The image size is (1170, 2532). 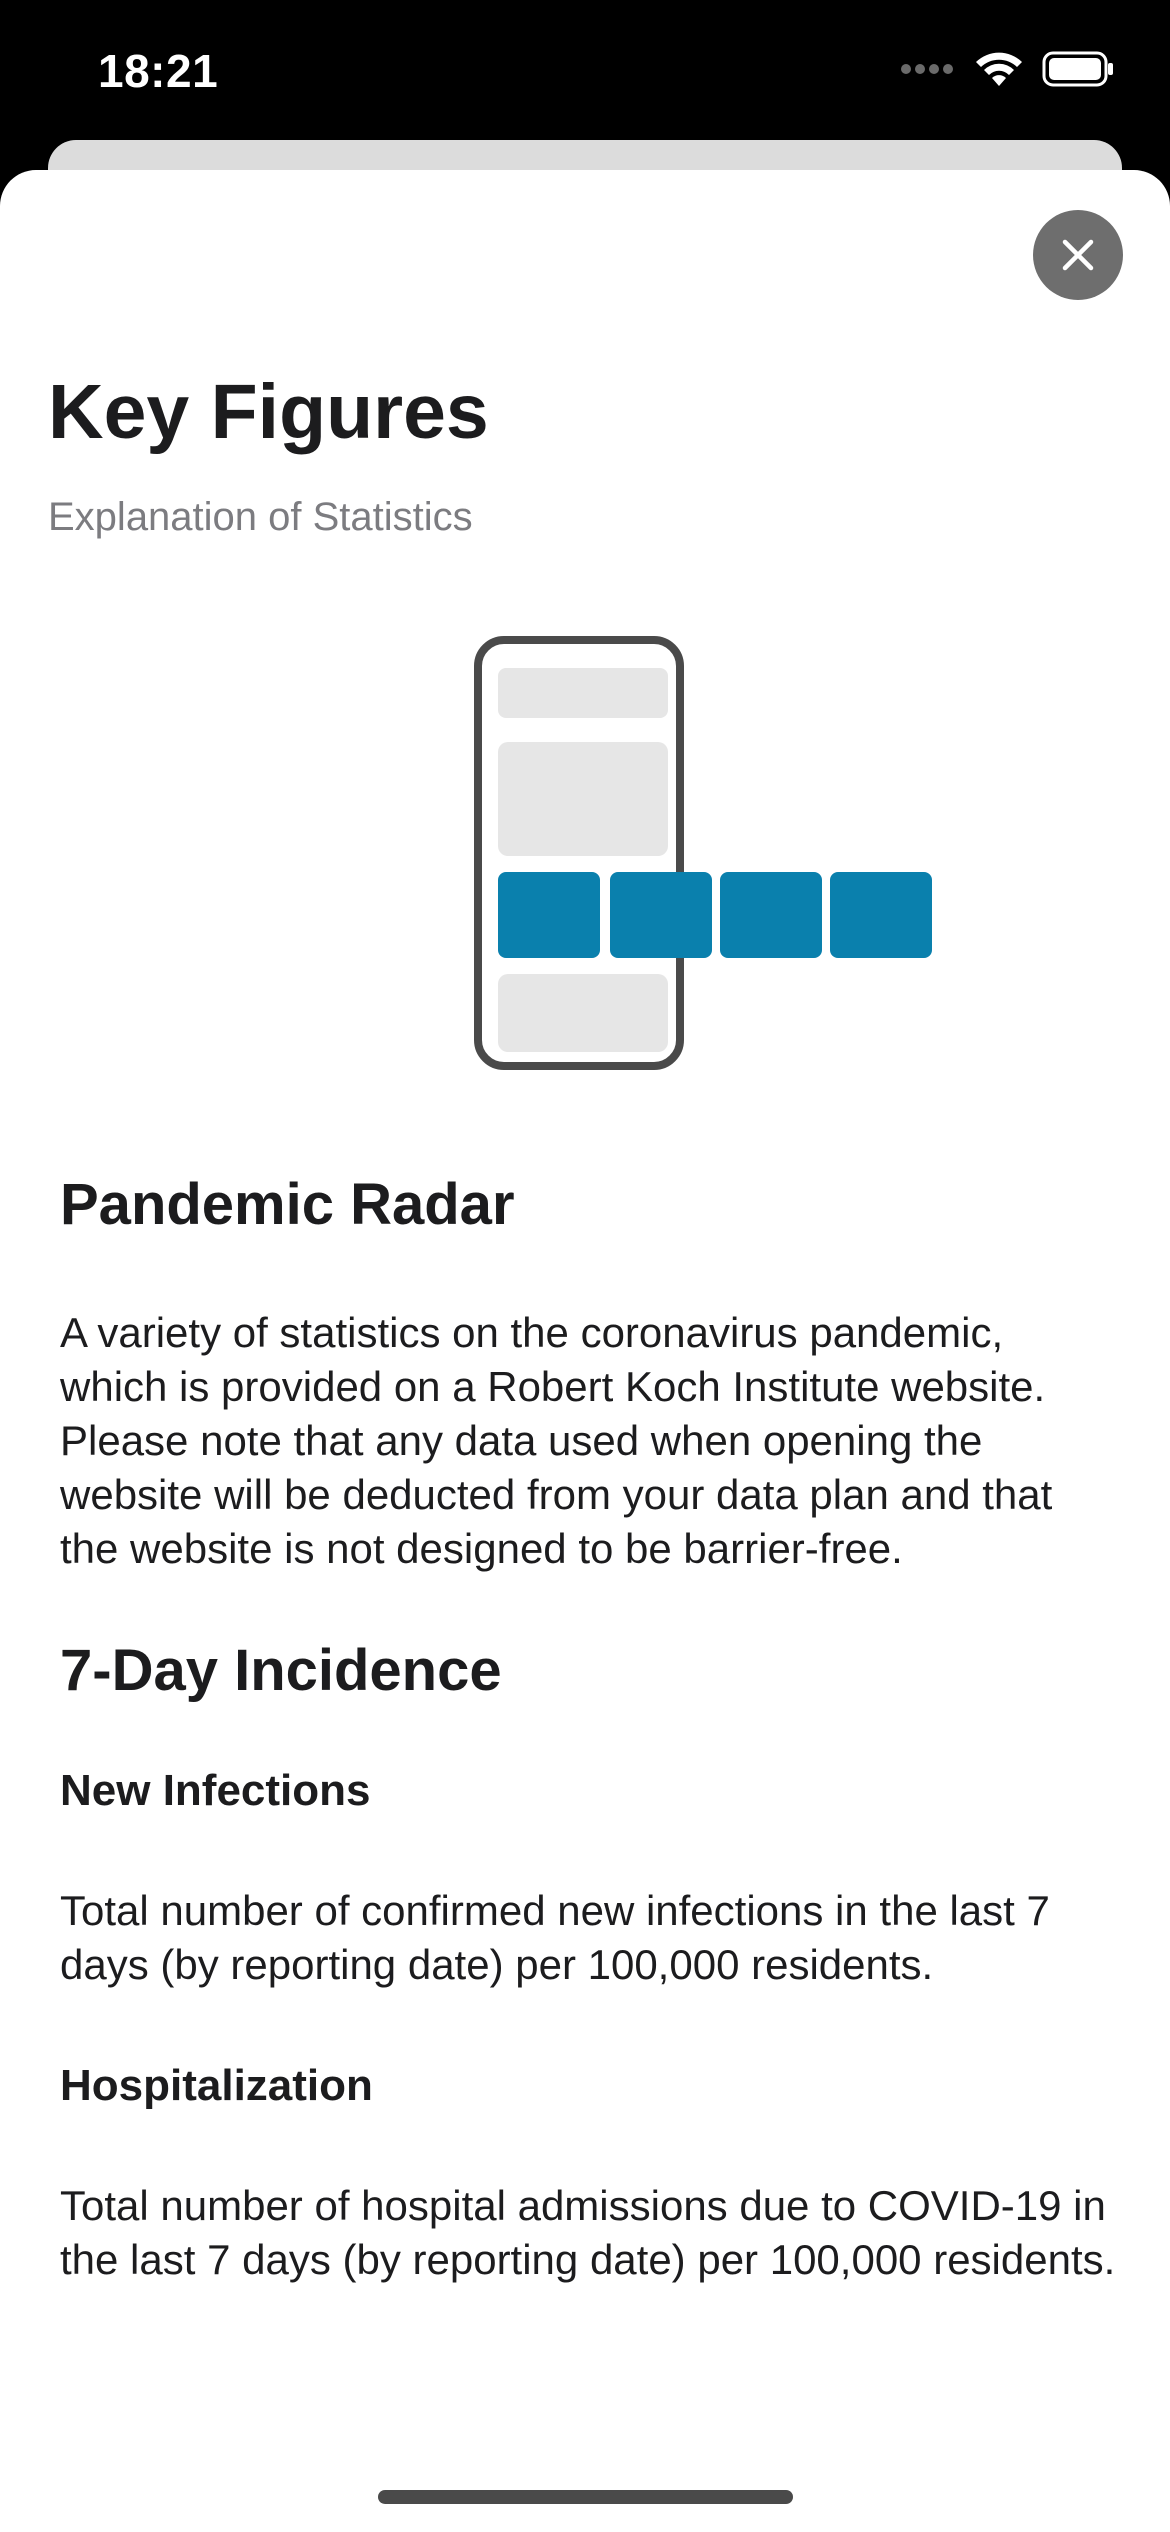 What do you see at coordinates (216, 2085) in the screenshot?
I see `hospitalization-title: Hospitalization` at bounding box center [216, 2085].